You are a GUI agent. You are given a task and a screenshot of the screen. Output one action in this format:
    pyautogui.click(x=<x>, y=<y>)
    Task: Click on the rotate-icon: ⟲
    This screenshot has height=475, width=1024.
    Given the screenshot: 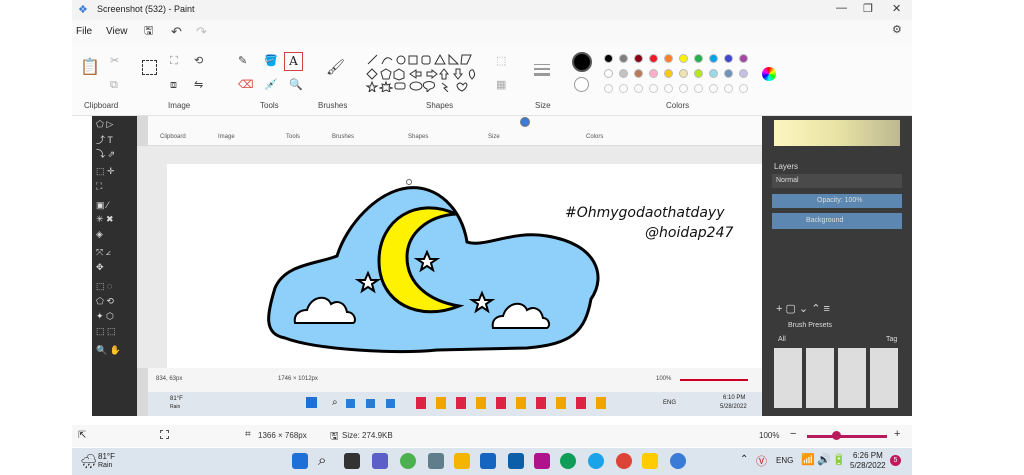 What is the action you would take?
    pyautogui.click(x=198, y=61)
    